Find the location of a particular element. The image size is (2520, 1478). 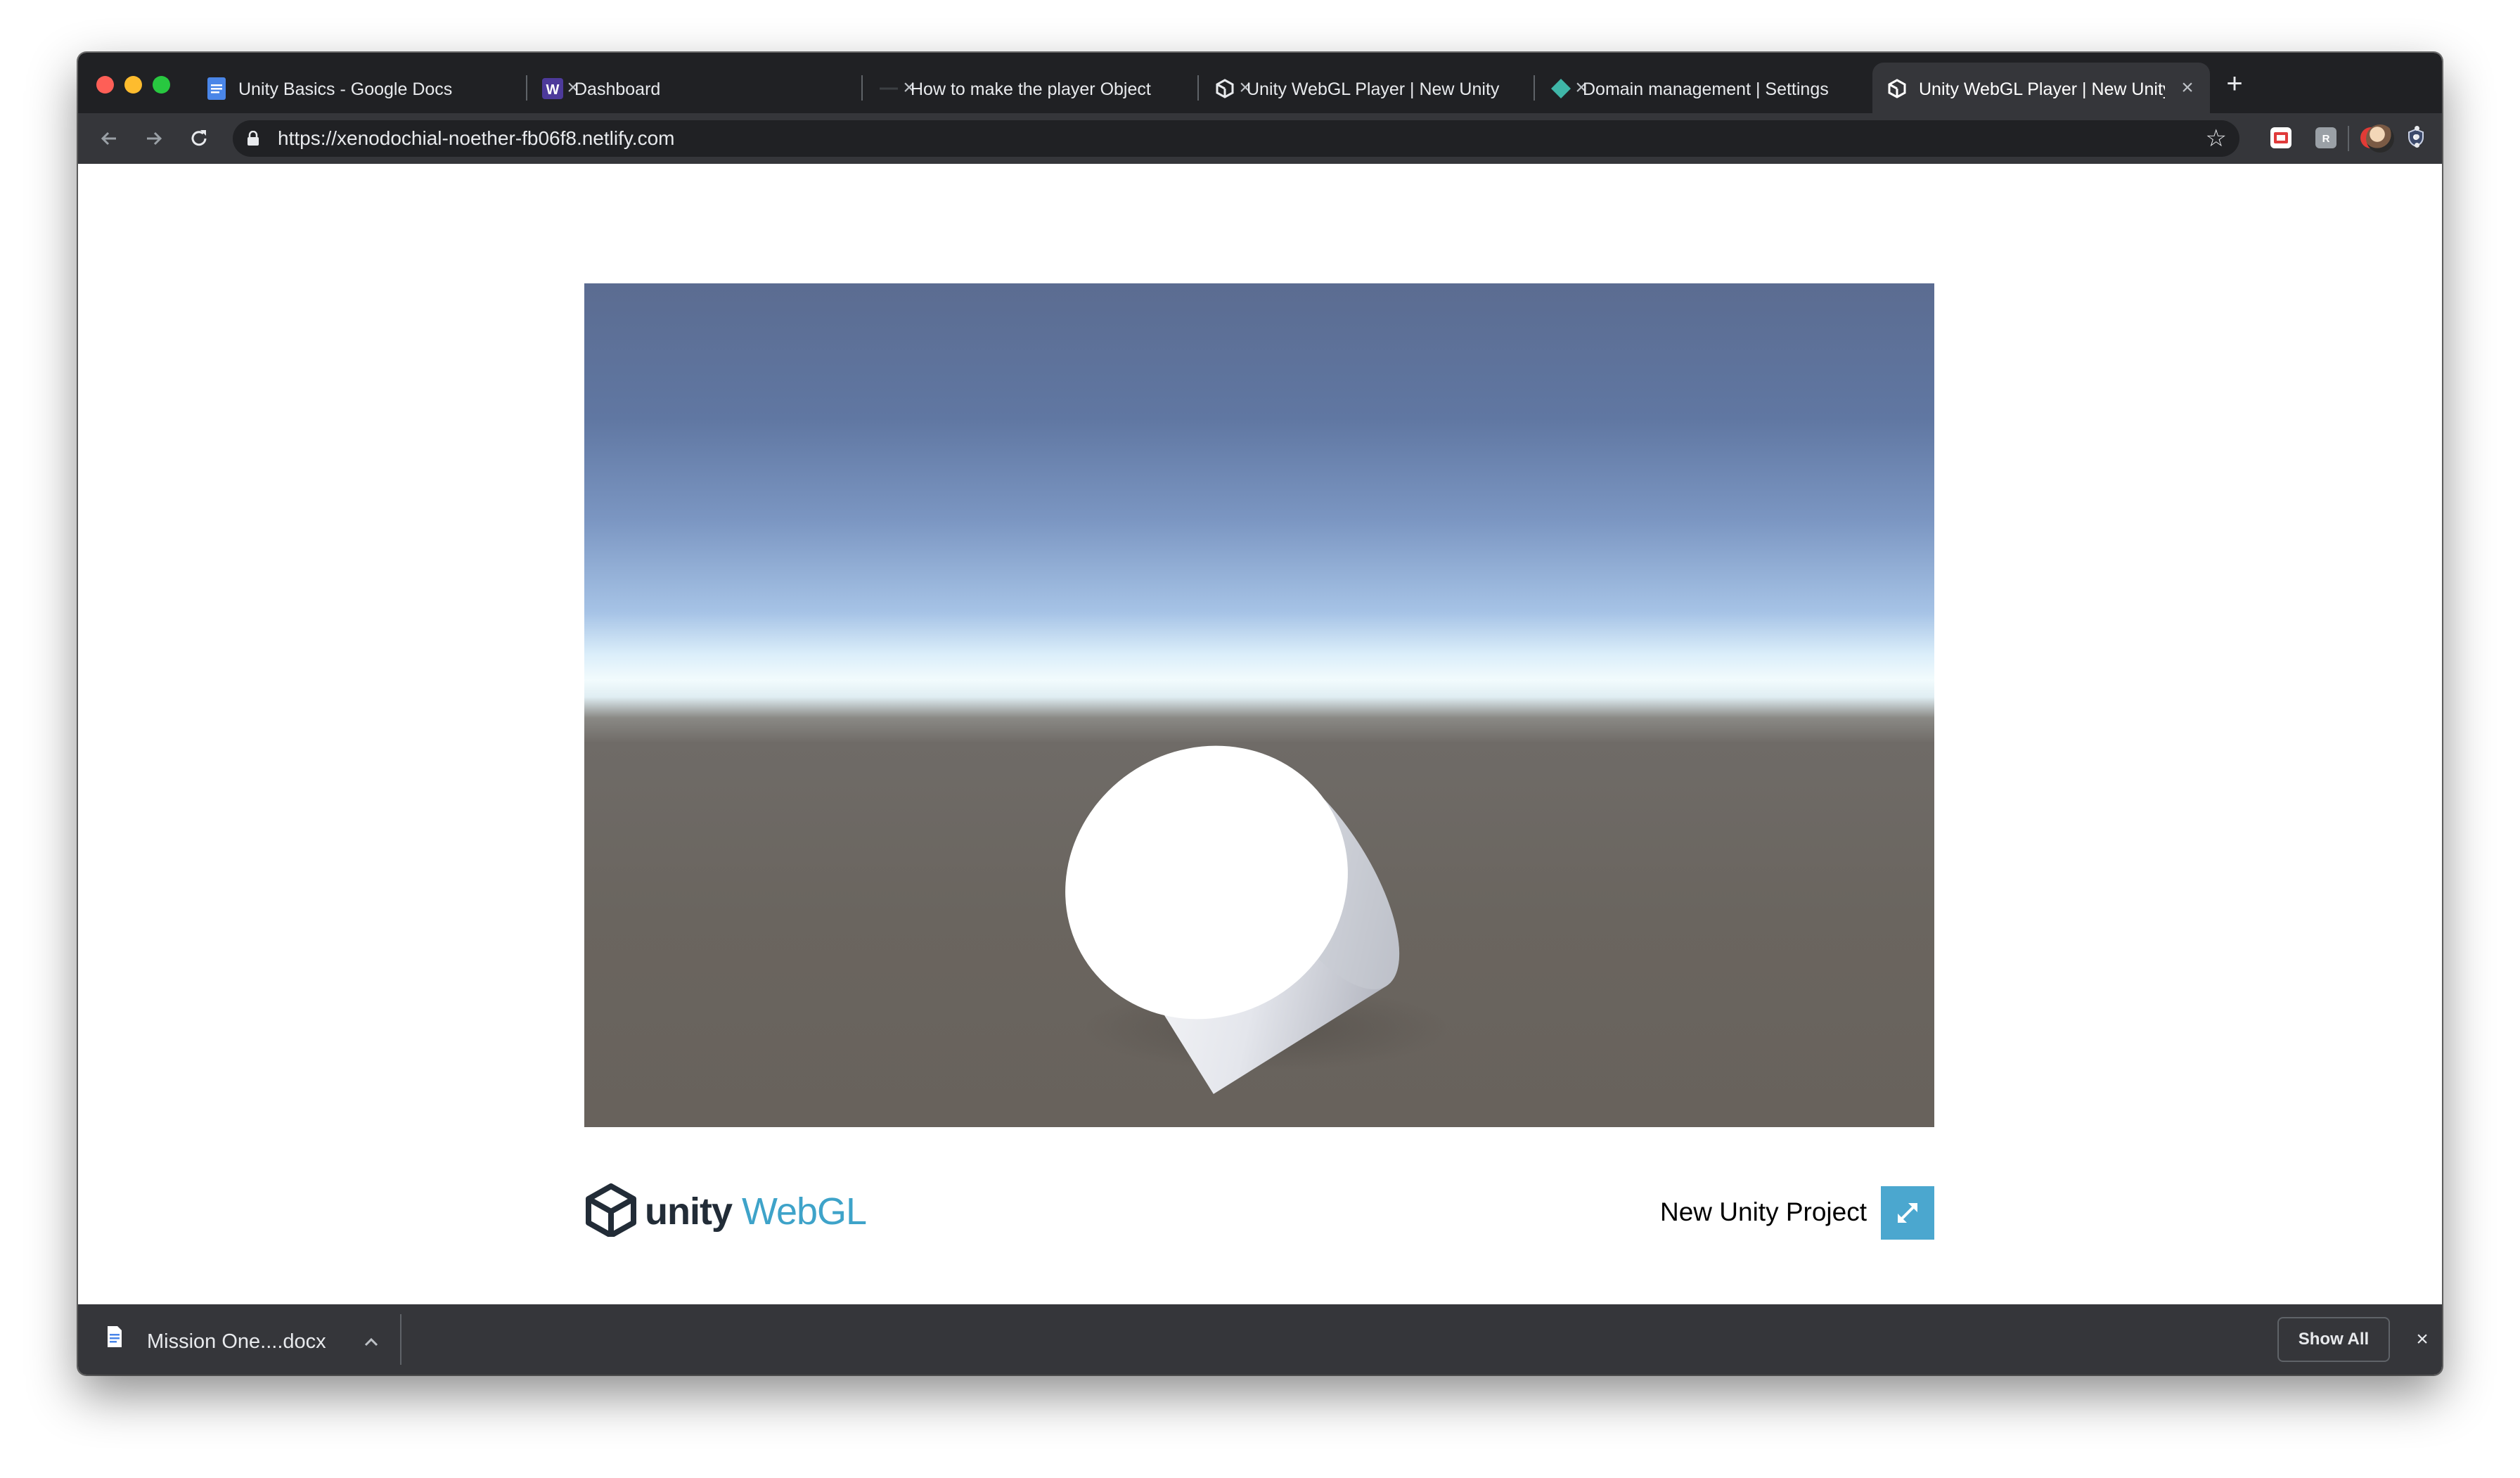

more-menu-icon is located at coordinates (2416, 138).